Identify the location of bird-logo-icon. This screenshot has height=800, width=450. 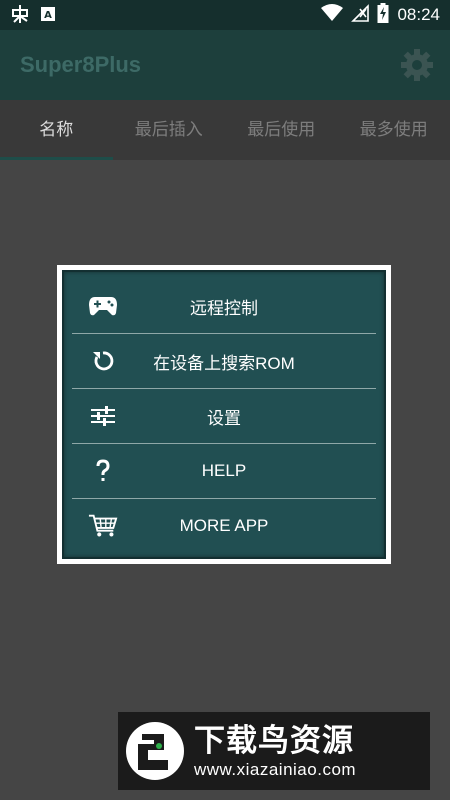
(155, 751).